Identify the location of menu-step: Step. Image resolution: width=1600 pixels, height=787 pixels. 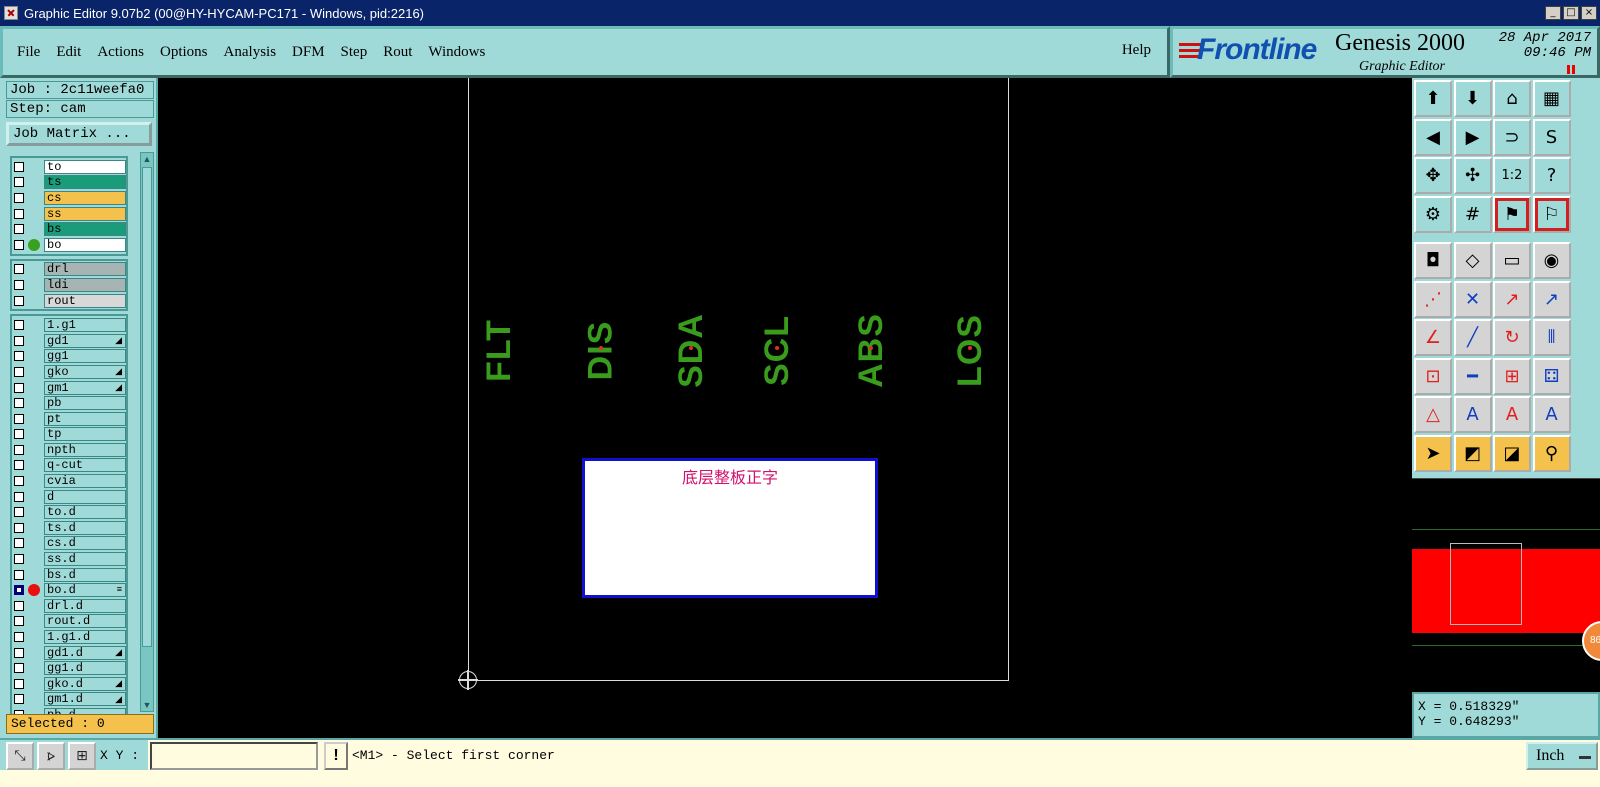
(354, 52).